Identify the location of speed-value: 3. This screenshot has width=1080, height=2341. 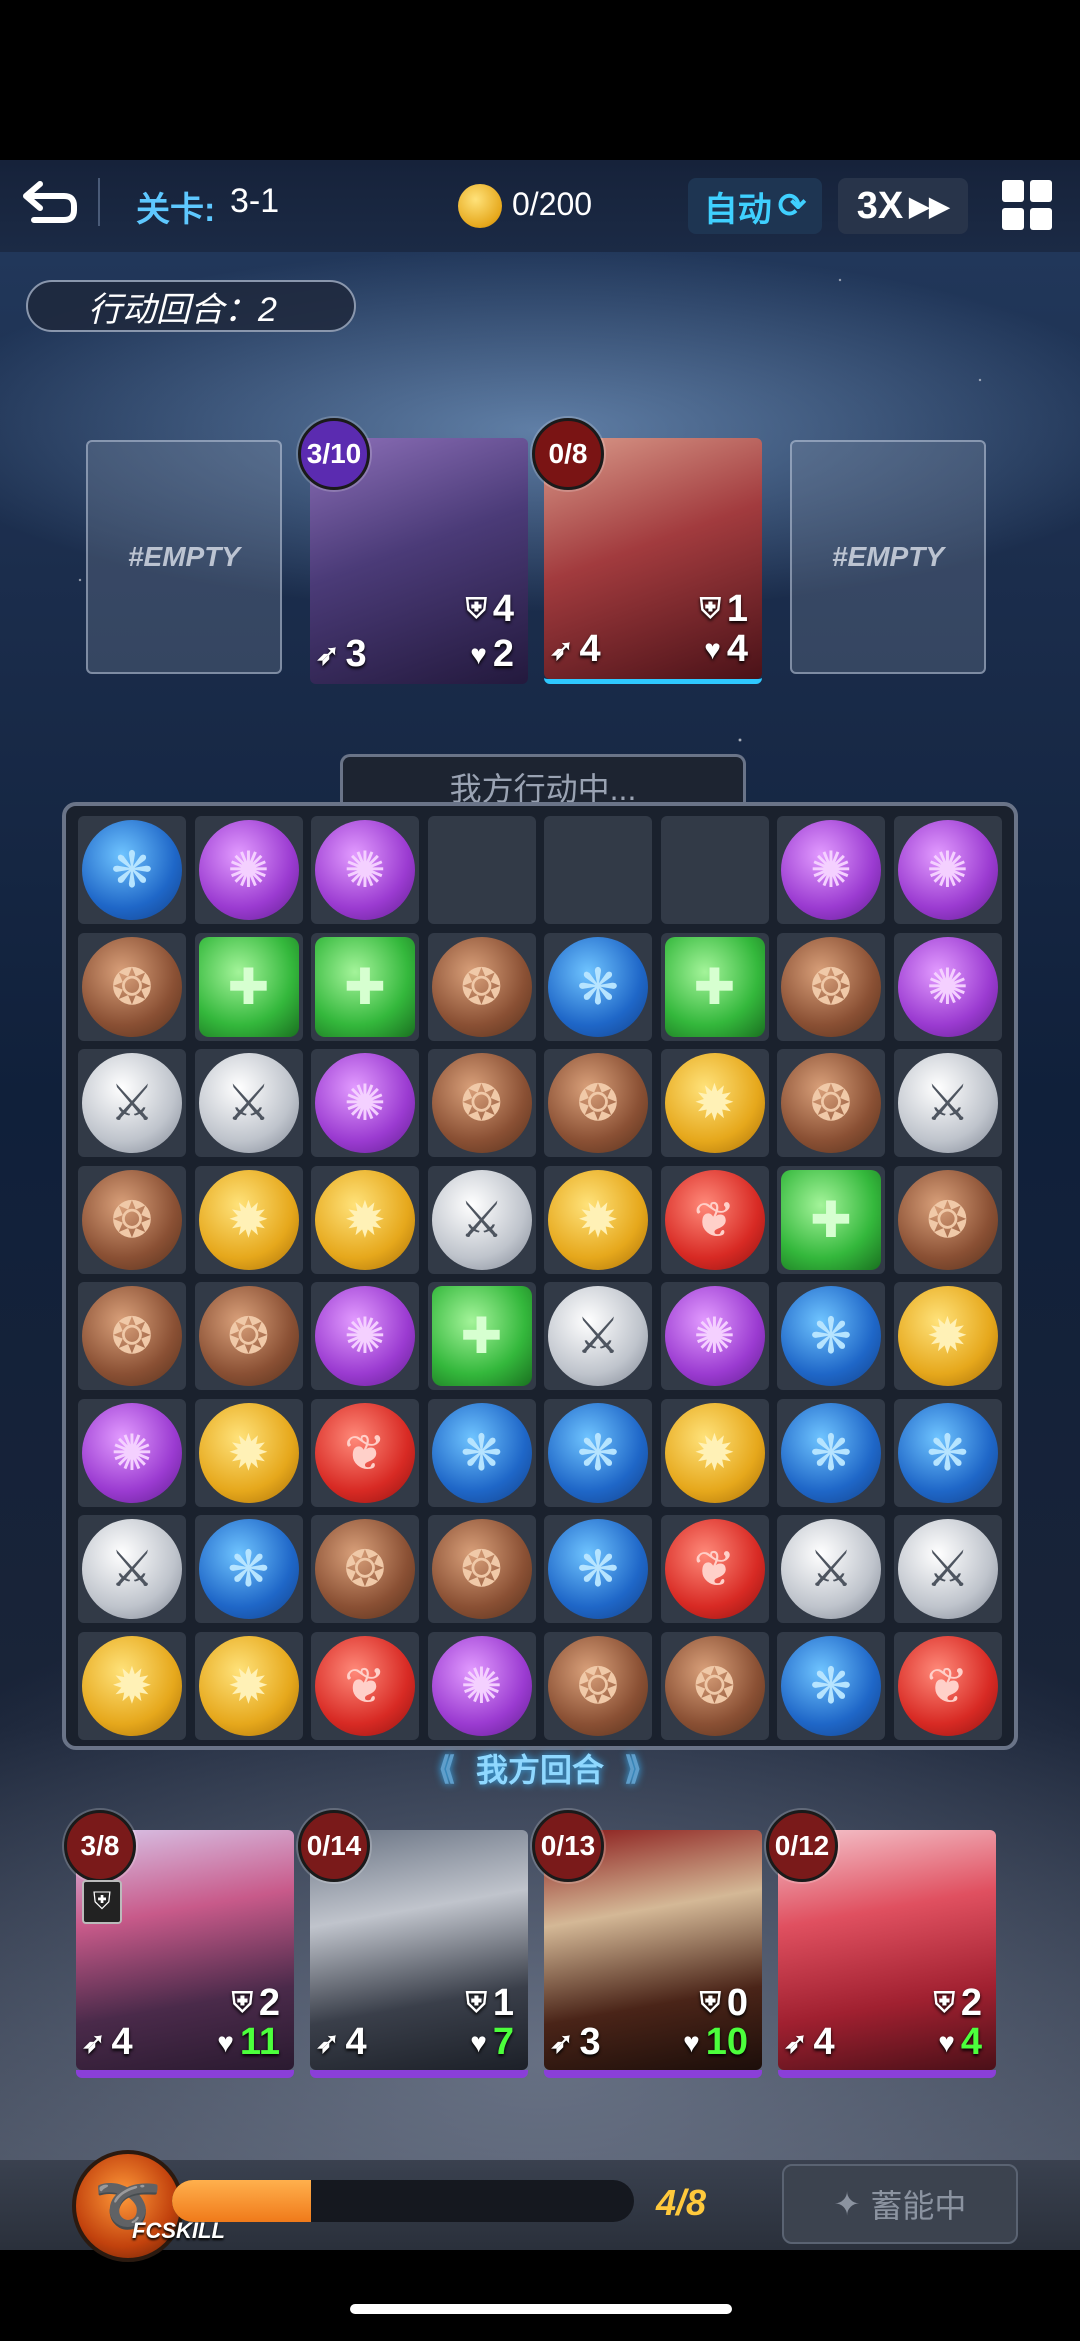
(590, 2042).